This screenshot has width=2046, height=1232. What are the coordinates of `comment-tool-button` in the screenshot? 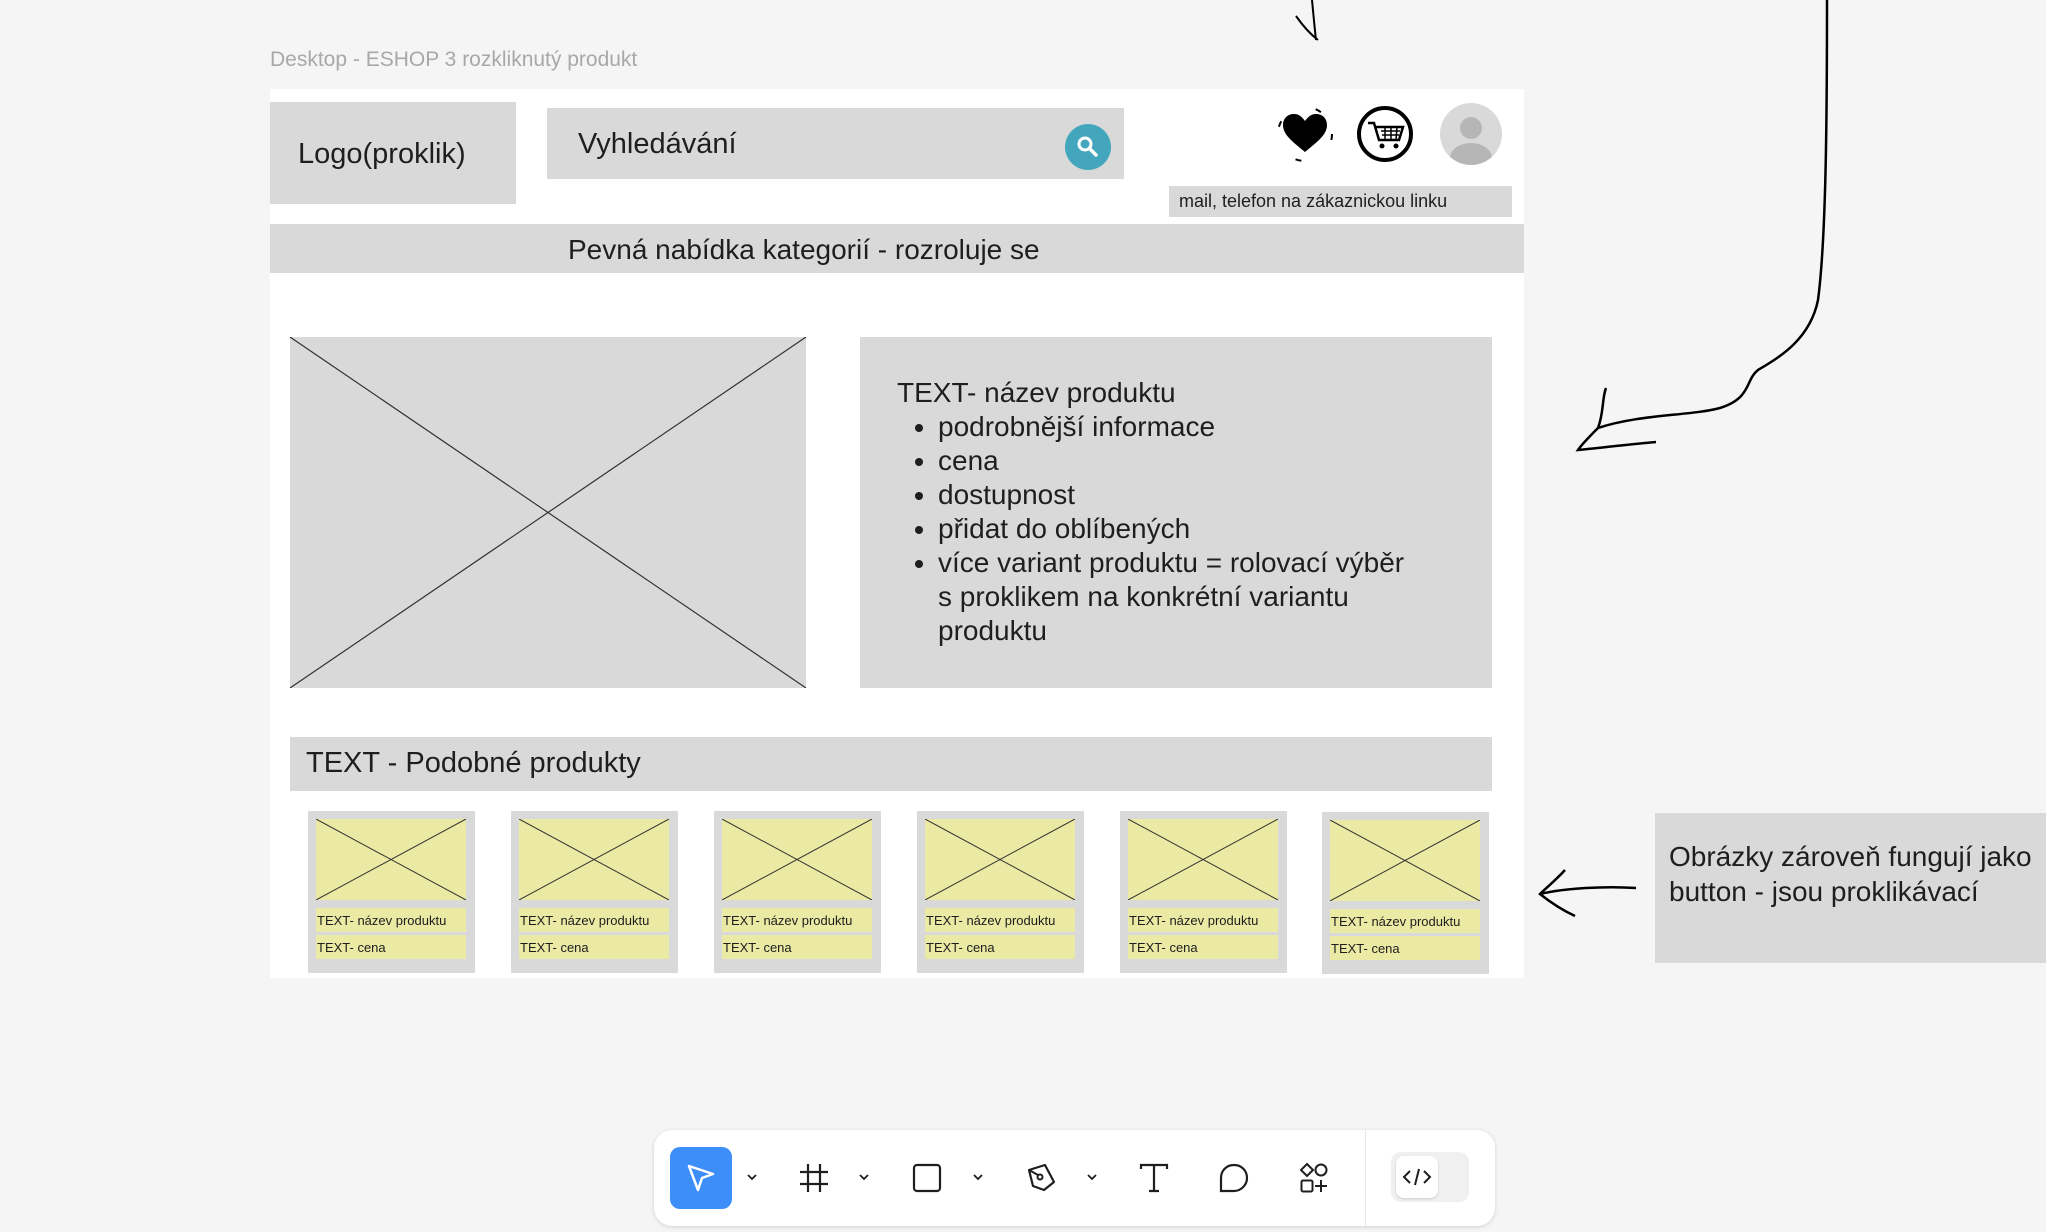 It's located at (1234, 1178).